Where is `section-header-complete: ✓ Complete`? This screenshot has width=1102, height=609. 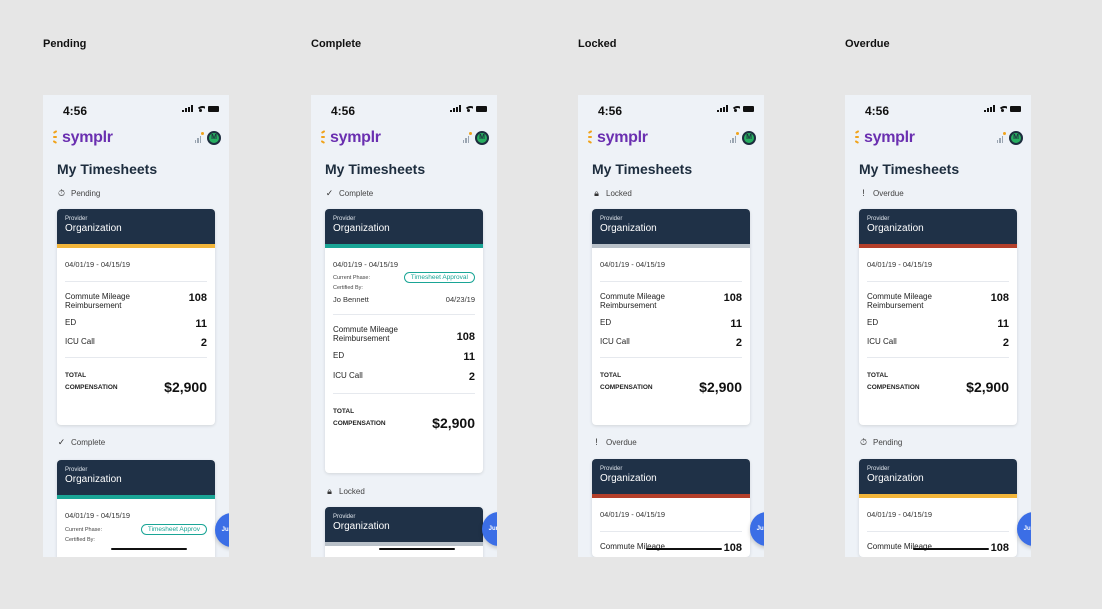 section-header-complete: ✓ Complete is located at coordinates (81, 442).